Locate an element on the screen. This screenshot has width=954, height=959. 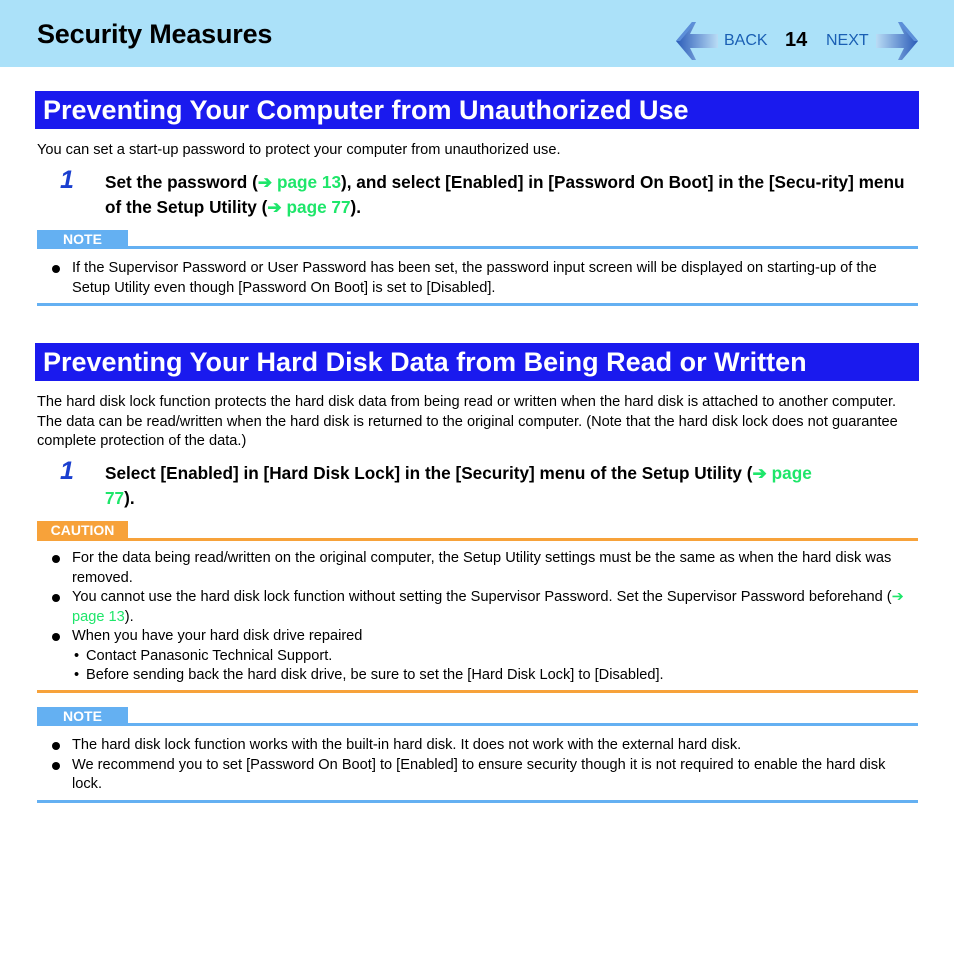
page-title: Security Measures is located at coordinates (155, 34).